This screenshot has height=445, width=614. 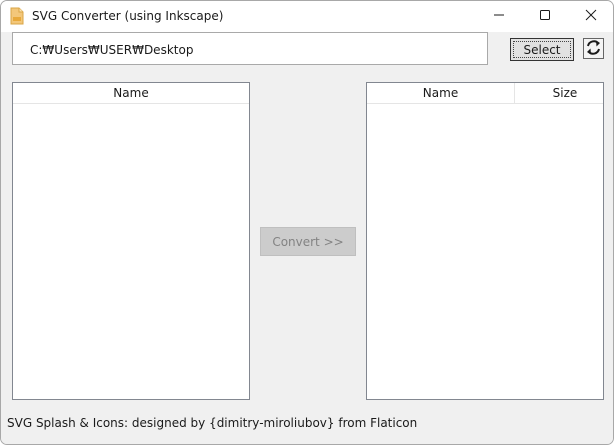 I want to click on column-header-size: Size, so click(x=559, y=93).